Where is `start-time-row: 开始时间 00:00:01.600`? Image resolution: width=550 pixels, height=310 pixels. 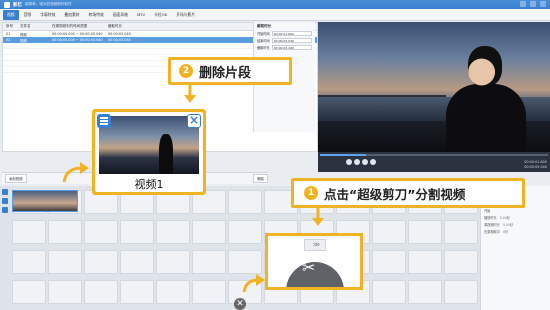
start-time-row: 开始时间 00:00:01.600 is located at coordinates (284, 33).